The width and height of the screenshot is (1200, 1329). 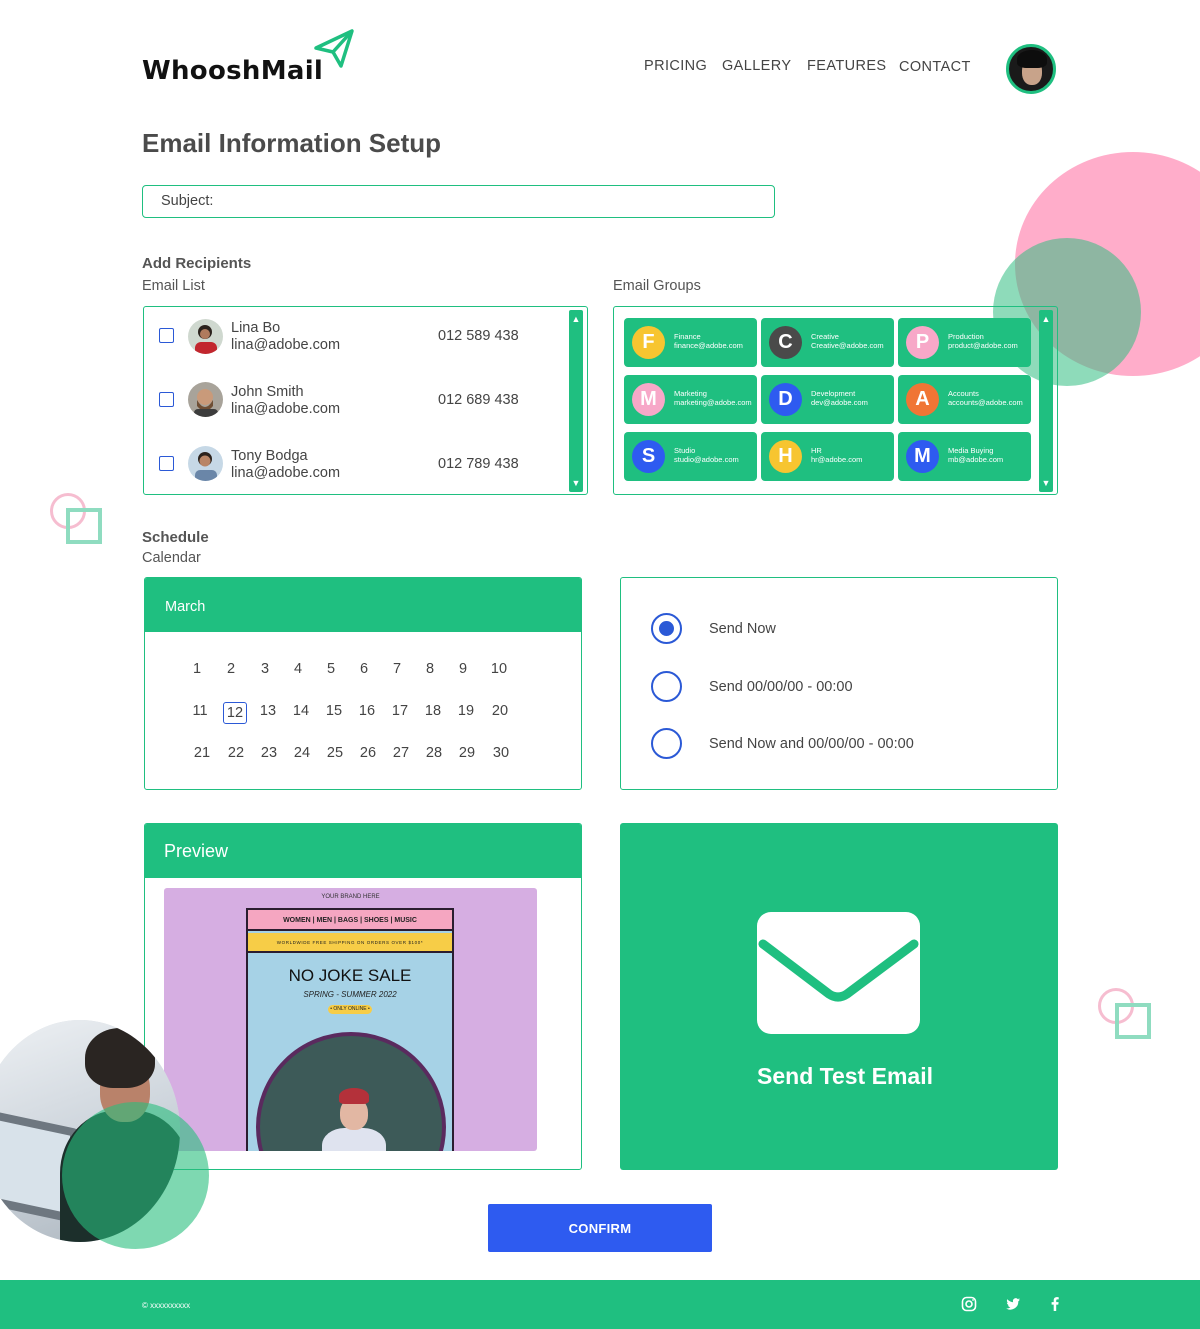 I want to click on preview-brand: YOUR BRAND HERE, so click(x=350, y=897).